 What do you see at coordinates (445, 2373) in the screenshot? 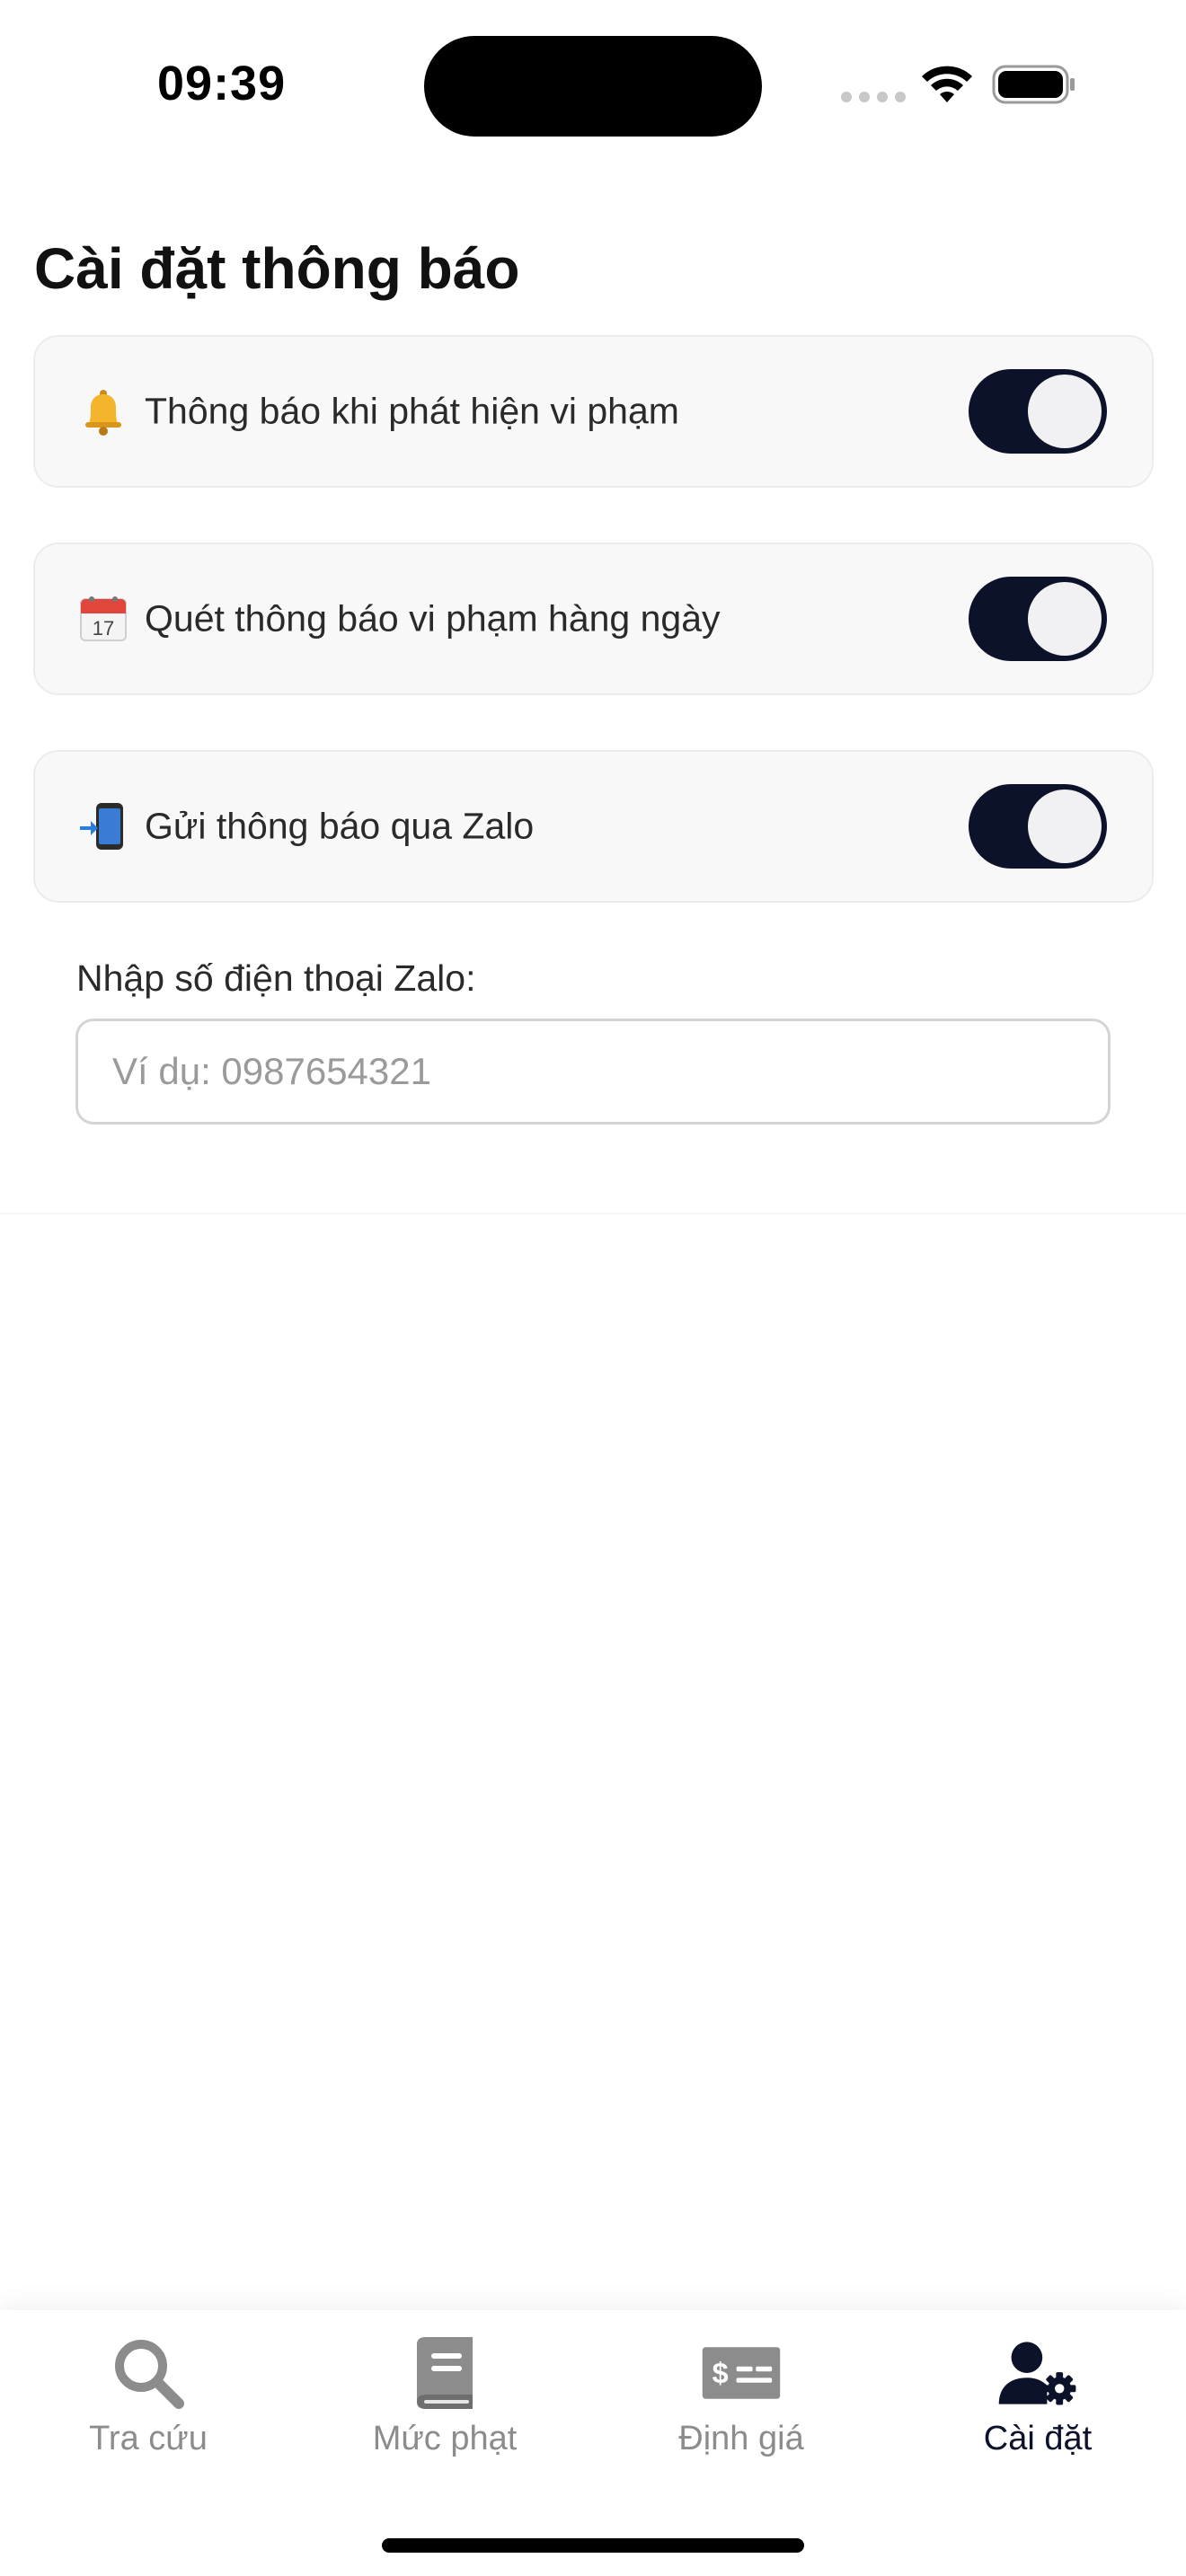
I see `book-icon` at bounding box center [445, 2373].